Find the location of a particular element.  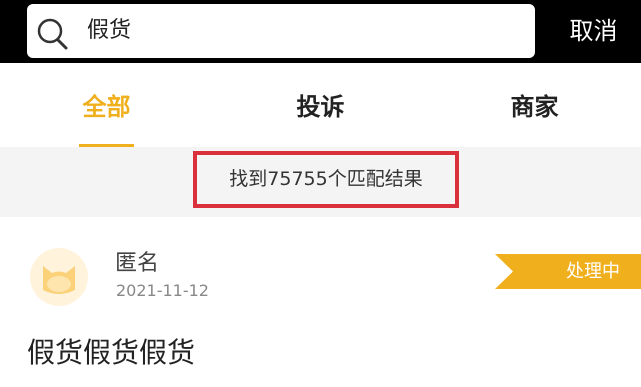

search-query: 假货 is located at coordinates (109, 30).